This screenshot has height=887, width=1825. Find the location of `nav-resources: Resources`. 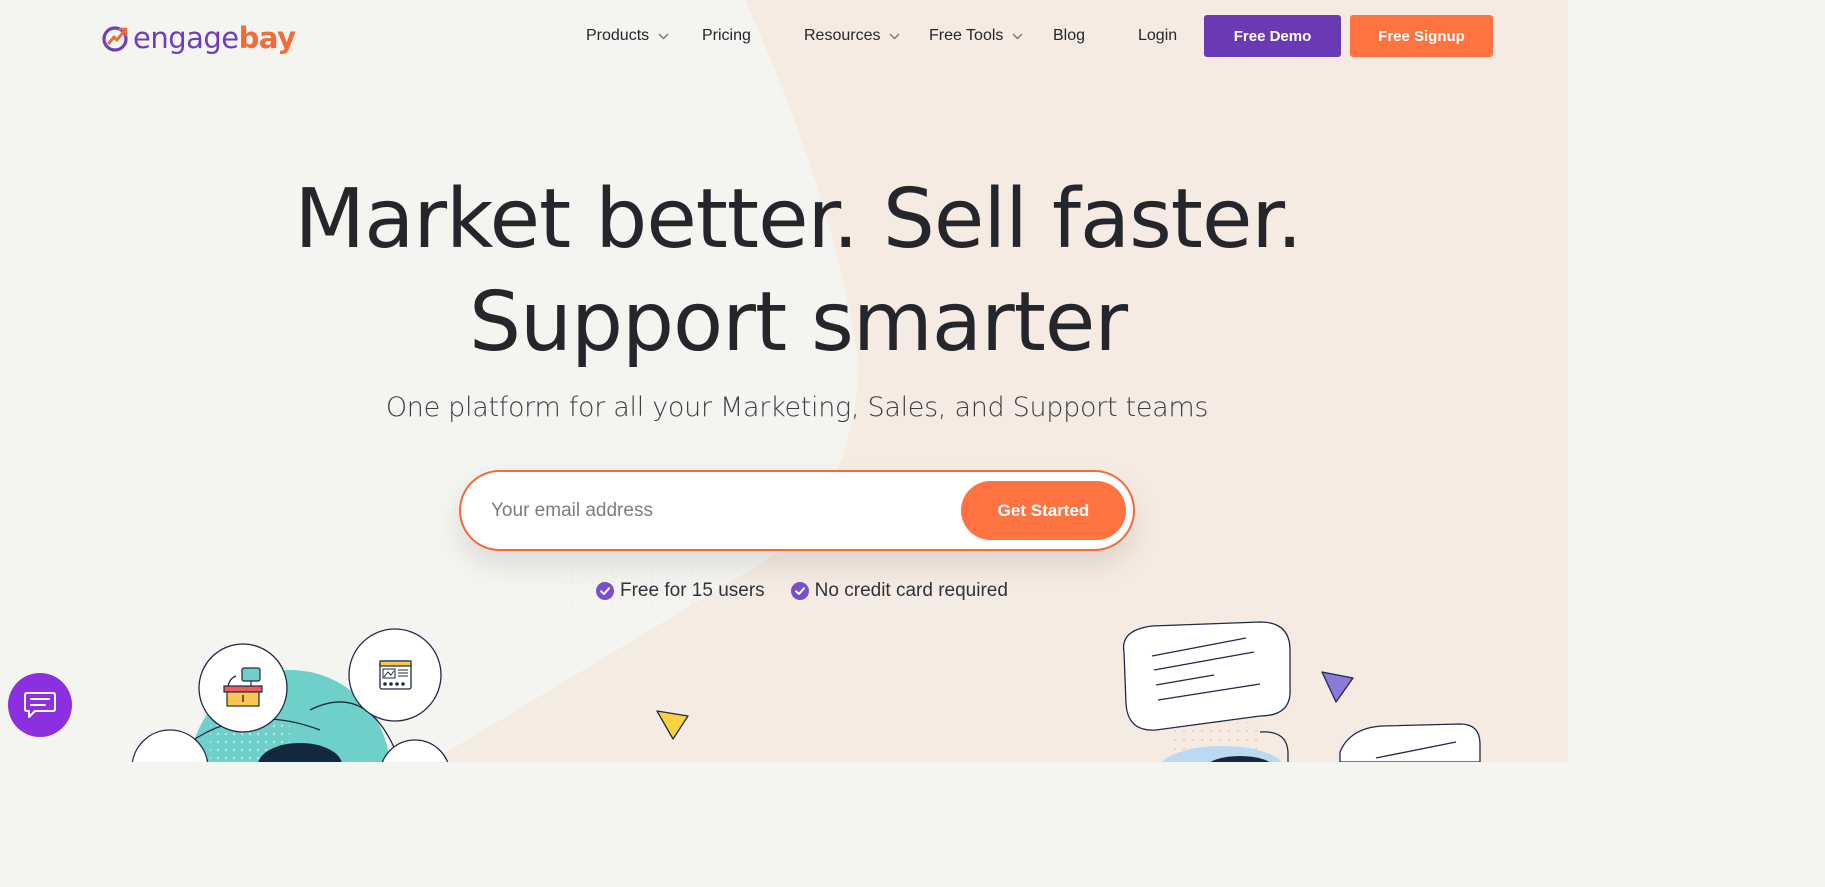

nav-resources: Resources is located at coordinates (852, 36).